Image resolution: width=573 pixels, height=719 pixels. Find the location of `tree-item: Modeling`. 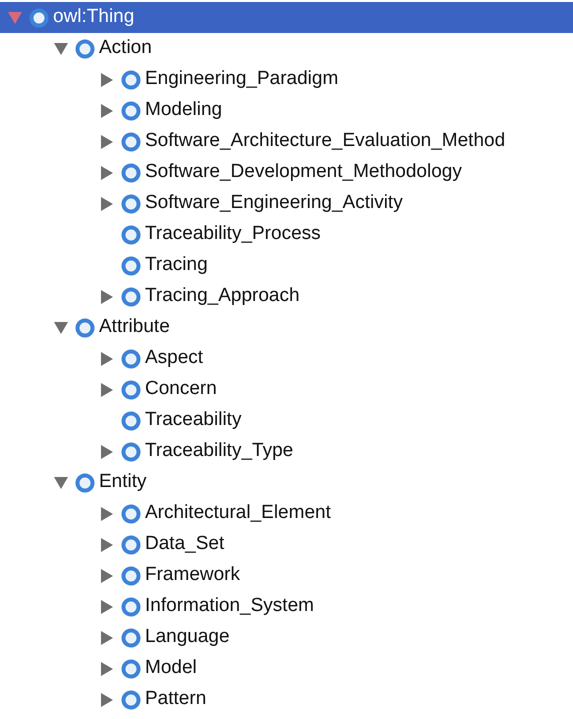

tree-item: Modeling is located at coordinates (183, 110).